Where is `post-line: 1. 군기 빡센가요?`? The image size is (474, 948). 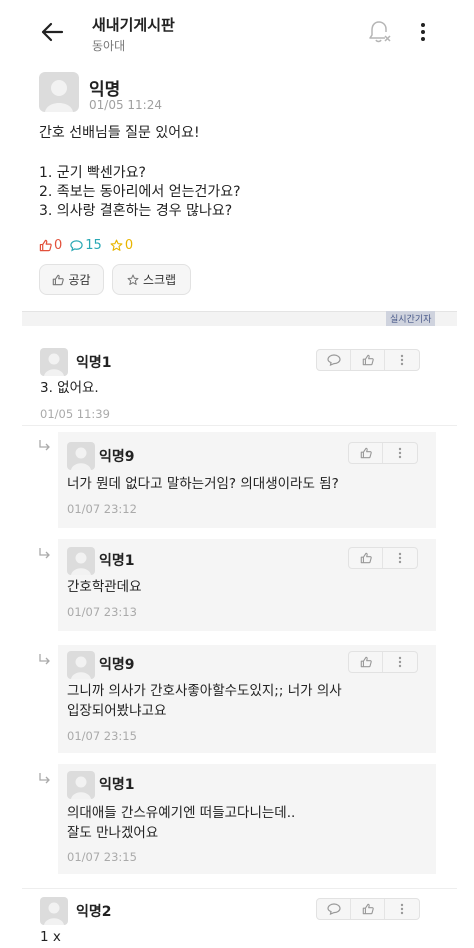 post-line: 1. 군기 빡센가요? is located at coordinates (92, 173).